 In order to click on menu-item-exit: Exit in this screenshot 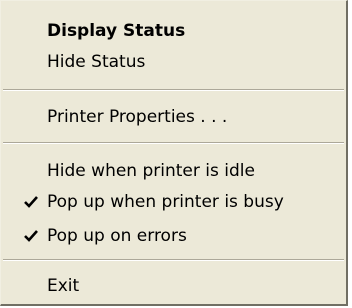, I will do `click(173, 286)`.